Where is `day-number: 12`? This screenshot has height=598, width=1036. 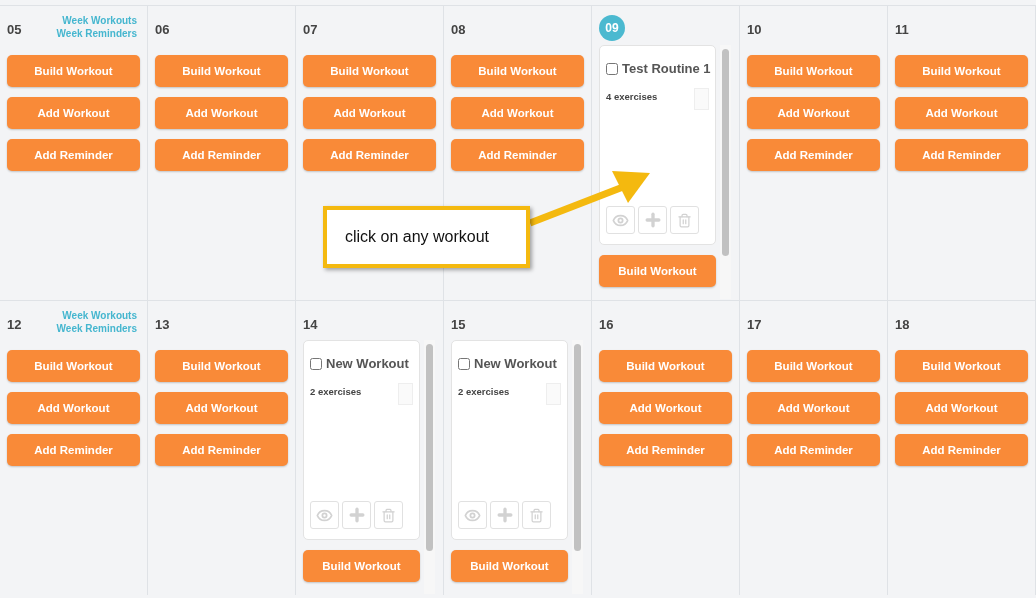
day-number: 12 is located at coordinates (14, 324).